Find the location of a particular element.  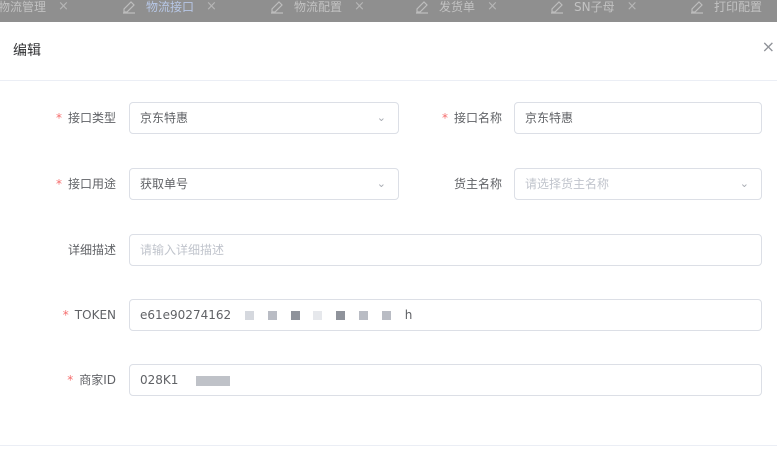

merchant-id-input: 028K1 is located at coordinates (445, 380).